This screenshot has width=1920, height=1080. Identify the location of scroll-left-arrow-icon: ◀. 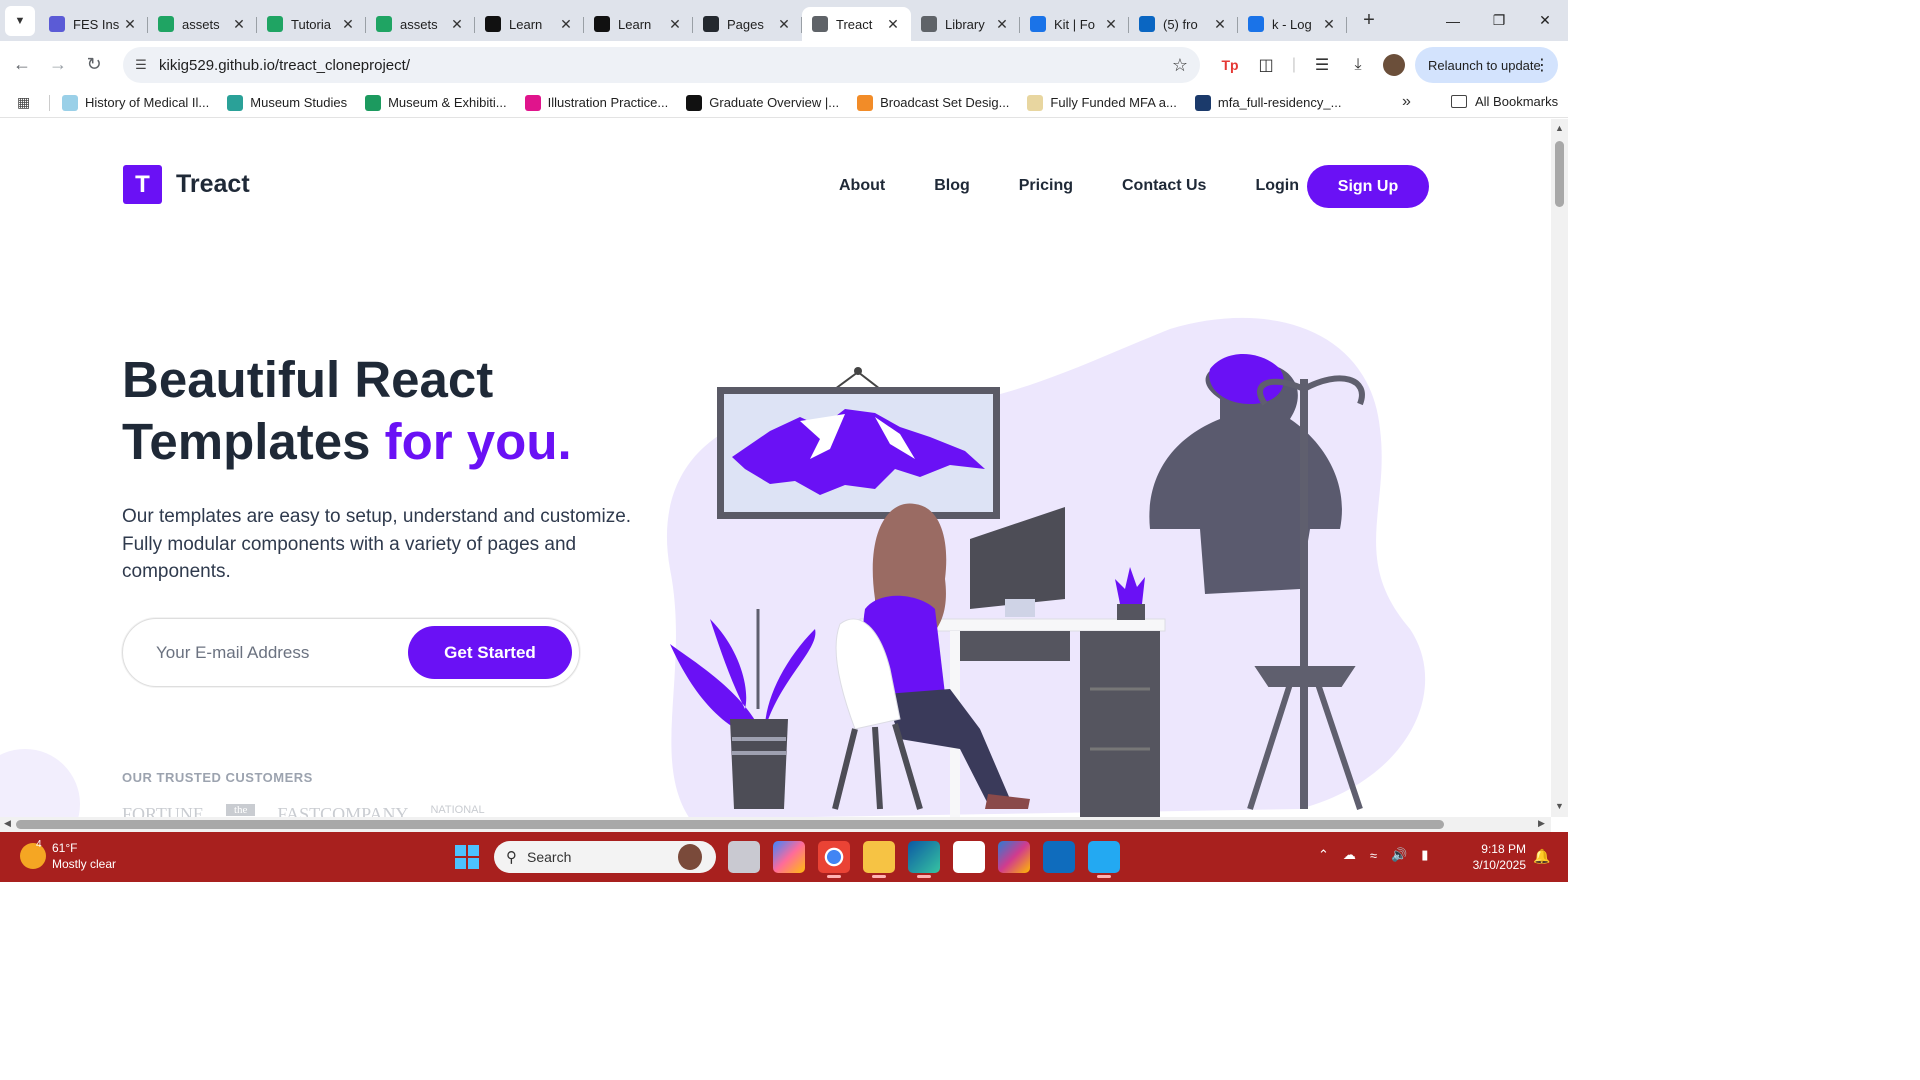
(7, 823).